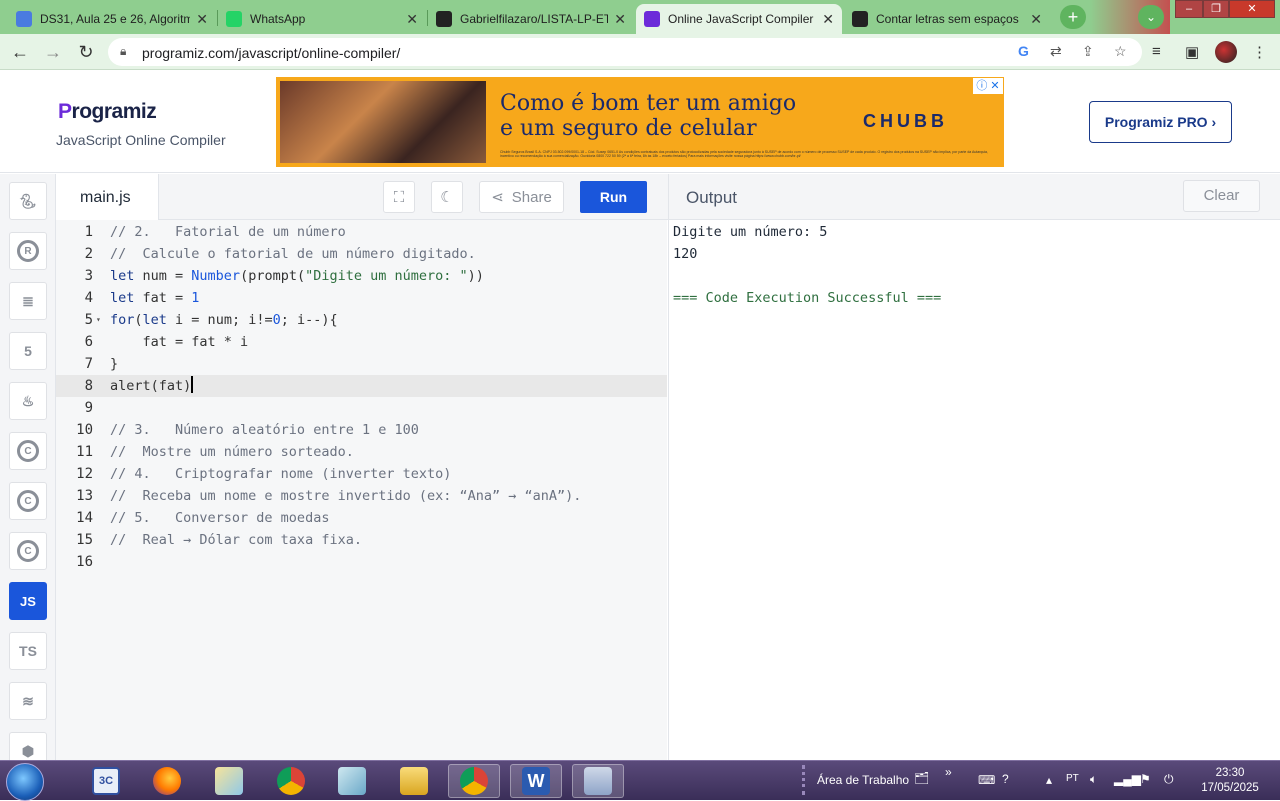 The image size is (1280, 801). Describe the element at coordinates (361, 298) in the screenshot. I see `code-line: 4 let fat = 1` at that location.